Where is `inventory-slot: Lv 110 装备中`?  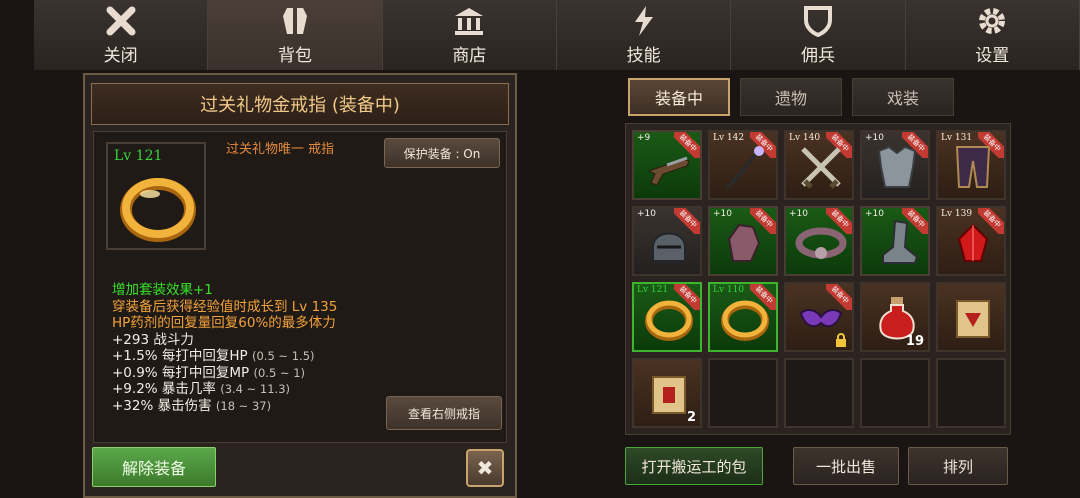 inventory-slot: Lv 110 装备中 is located at coordinates (743, 317).